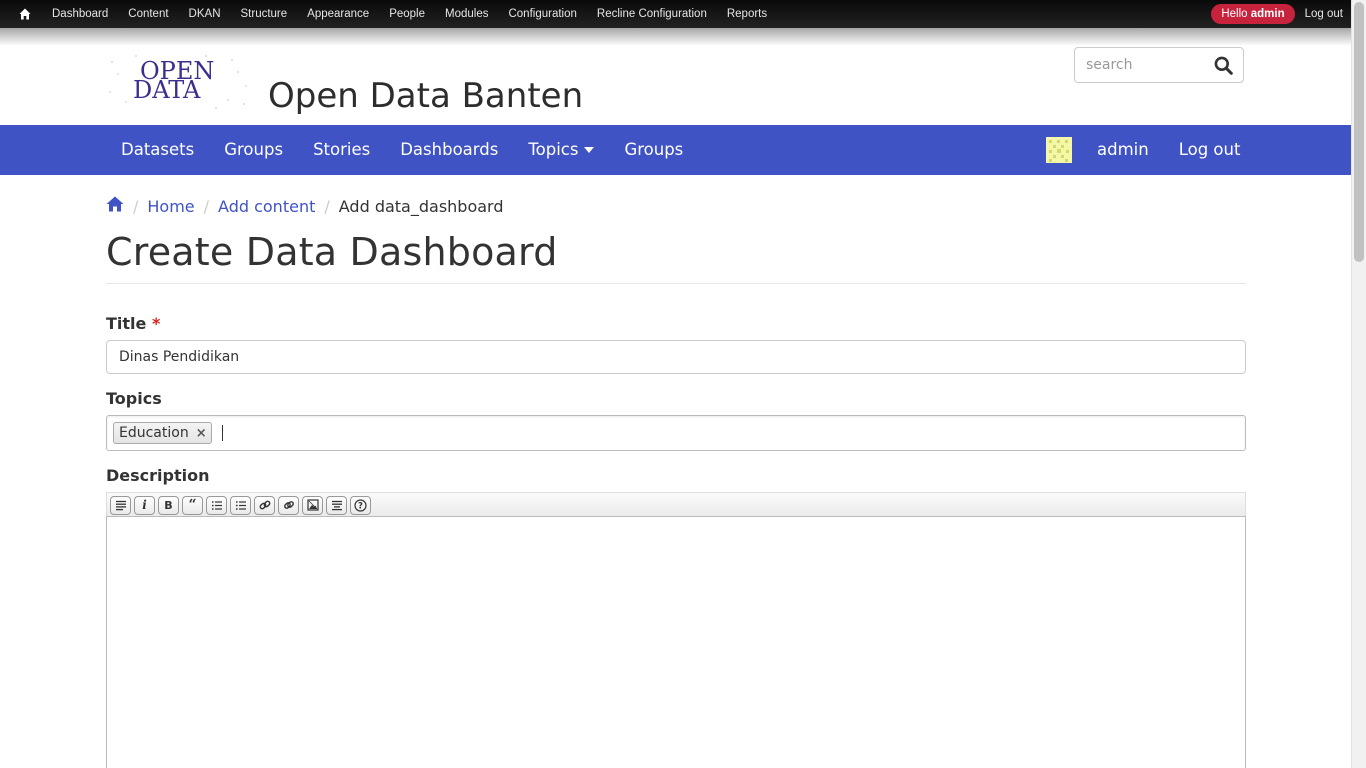 The image size is (1366, 768). I want to click on topic-chip: Education ×, so click(162, 433).